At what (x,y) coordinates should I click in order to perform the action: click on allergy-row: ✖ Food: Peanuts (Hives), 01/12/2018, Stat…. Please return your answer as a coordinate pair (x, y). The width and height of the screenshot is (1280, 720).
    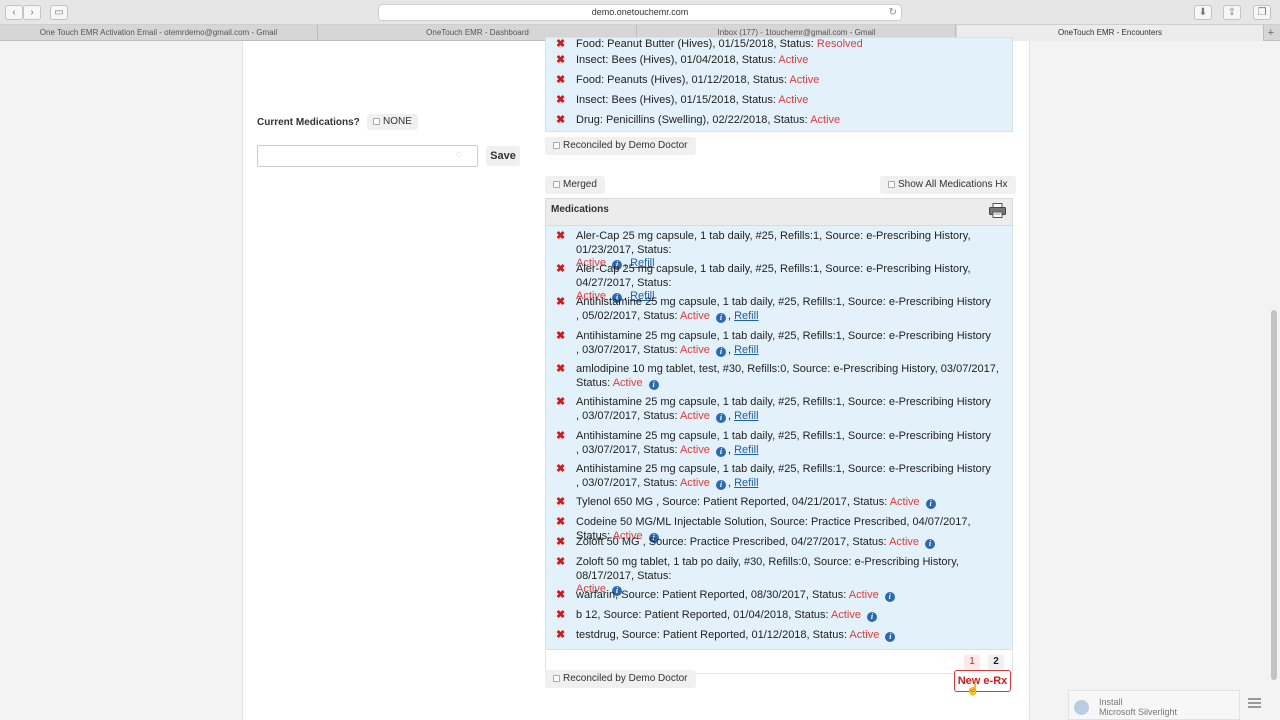
    Looking at the image, I should click on (682, 81).